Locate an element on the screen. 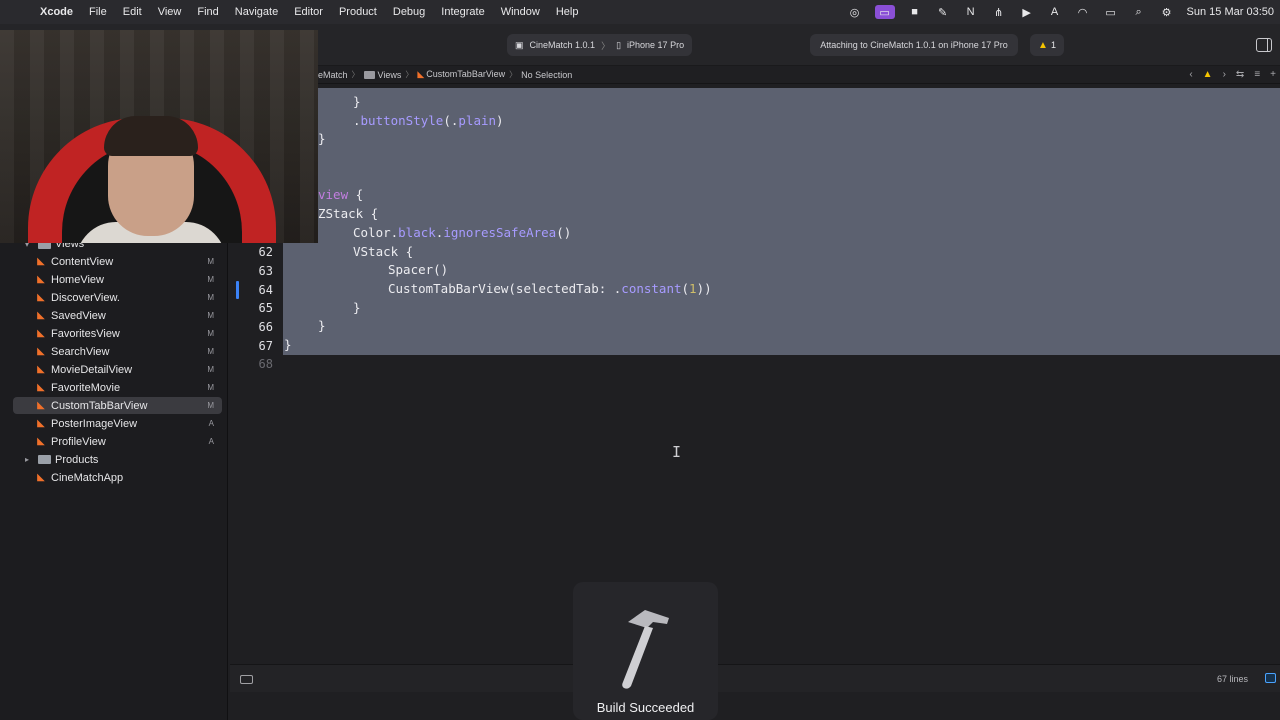 The image size is (1280, 720). code-token: VStack { is located at coordinates (383, 251).